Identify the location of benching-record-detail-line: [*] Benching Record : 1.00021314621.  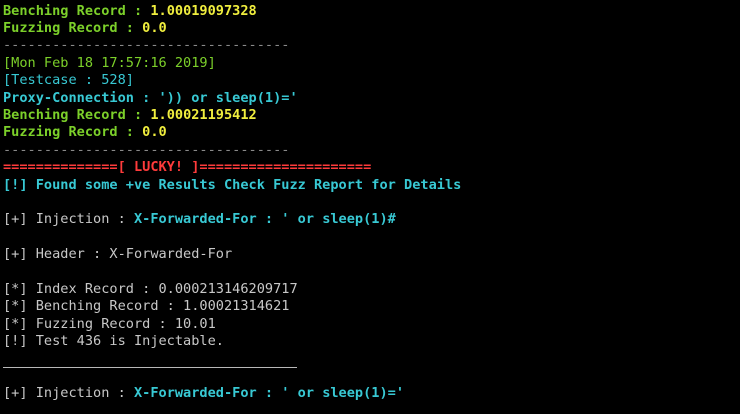
(146, 306).